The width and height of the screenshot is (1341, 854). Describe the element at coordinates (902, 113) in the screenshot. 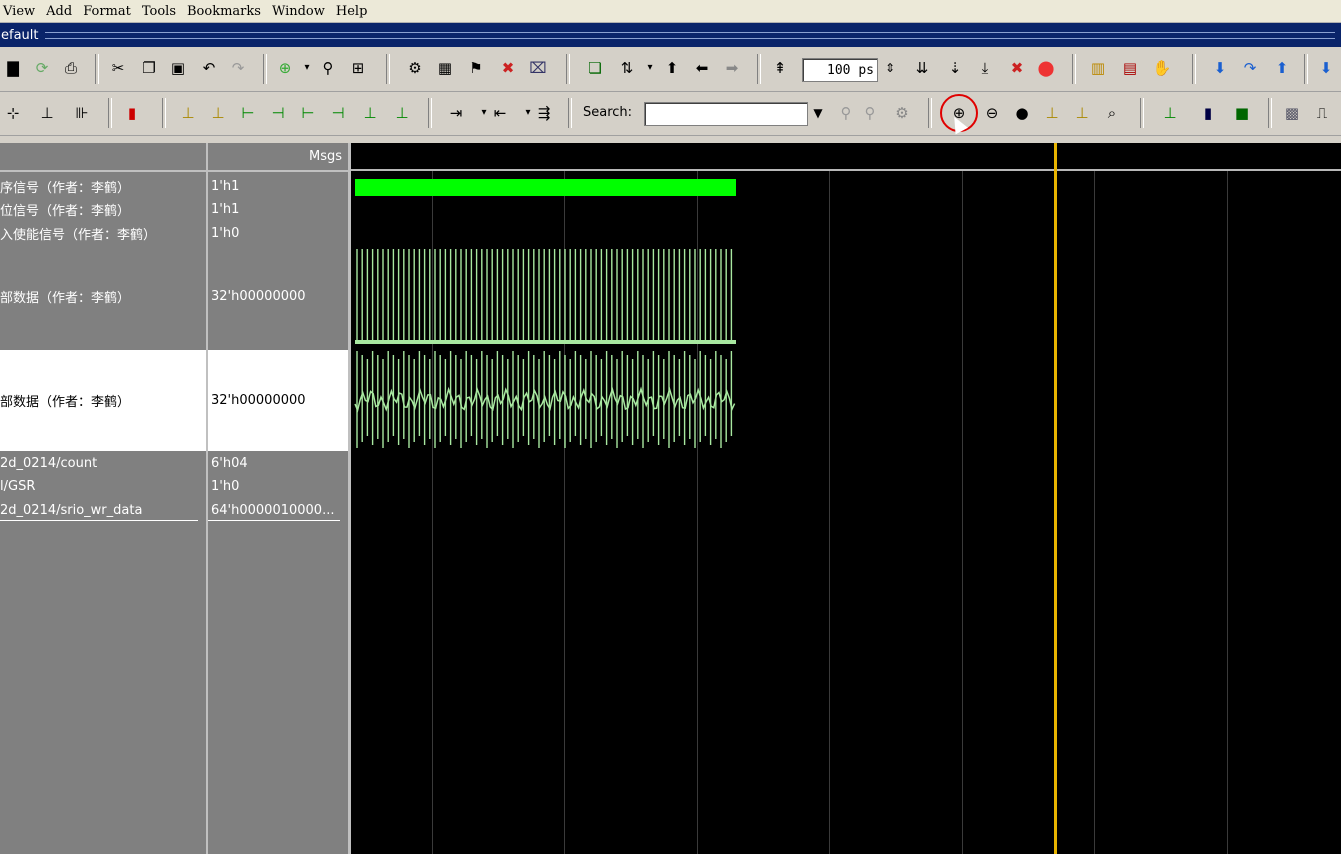

I see `search-options-icon: ⚙` at that location.